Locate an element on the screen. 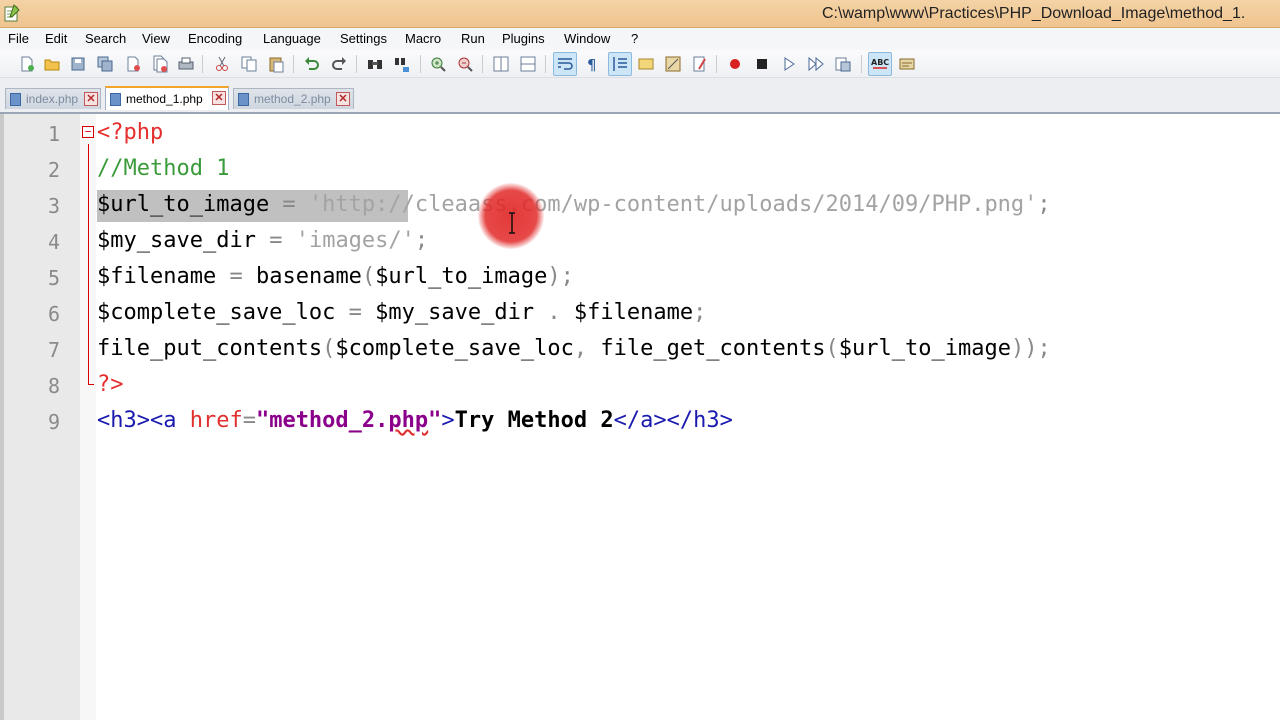 The image size is (1280, 720). menu-edit: Edit is located at coordinates (56, 38).